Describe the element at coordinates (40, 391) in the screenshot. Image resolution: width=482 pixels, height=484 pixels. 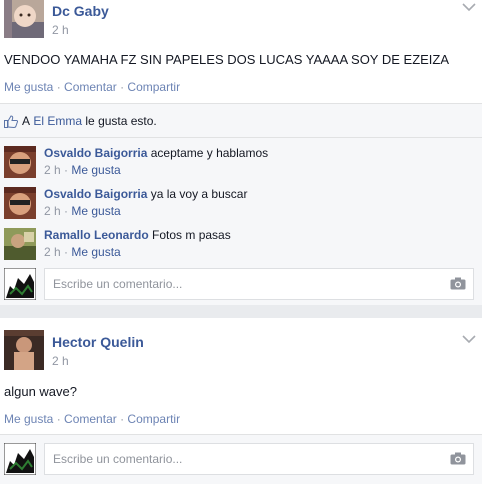
I see `post-text: algun wave?` at that location.